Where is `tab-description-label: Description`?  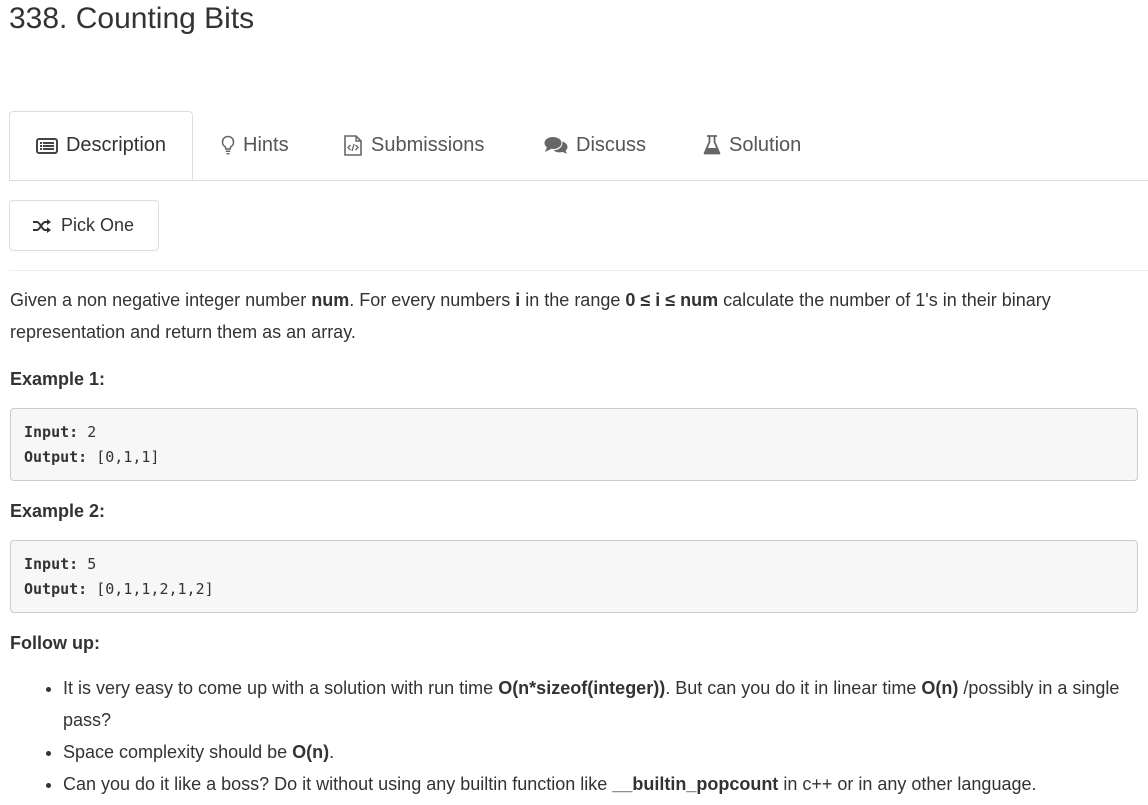 tab-description-label: Description is located at coordinates (116, 145).